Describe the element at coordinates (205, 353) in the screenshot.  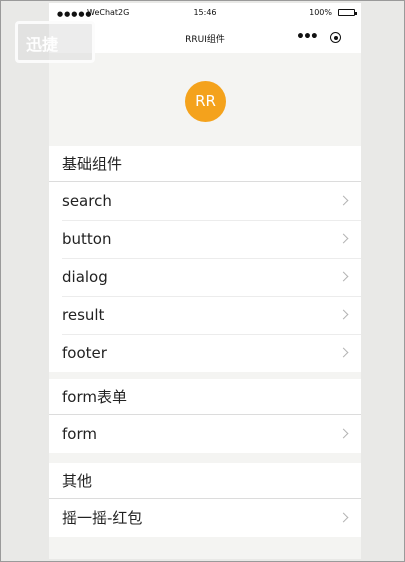
I see `list-item-footer: footer` at that location.